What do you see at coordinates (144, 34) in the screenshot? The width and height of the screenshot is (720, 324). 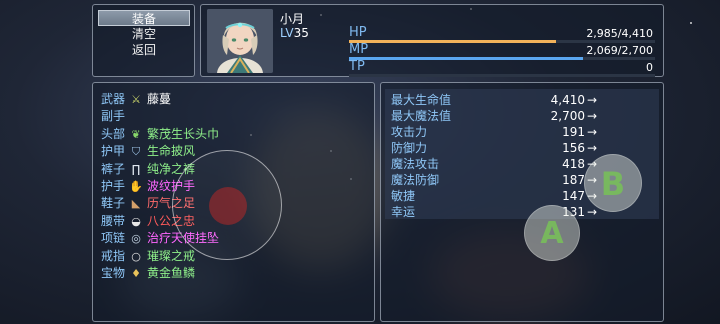 I see `command-clear: 清空` at bounding box center [144, 34].